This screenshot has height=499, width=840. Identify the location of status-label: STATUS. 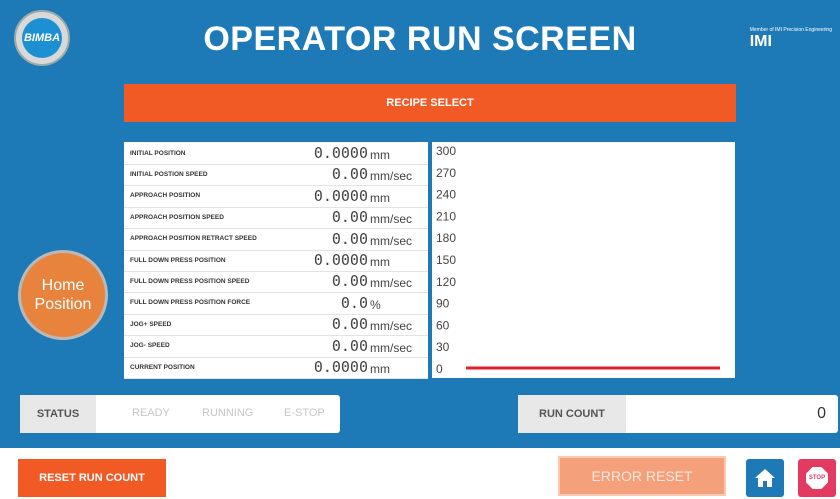
(58, 414).